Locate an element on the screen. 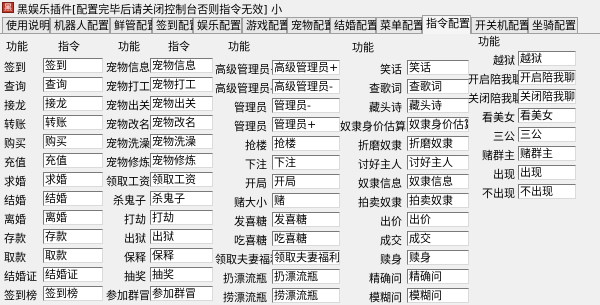 The width and height of the screenshot is (600, 305). function-label: 杀鬼子 is located at coordinates (129, 200).